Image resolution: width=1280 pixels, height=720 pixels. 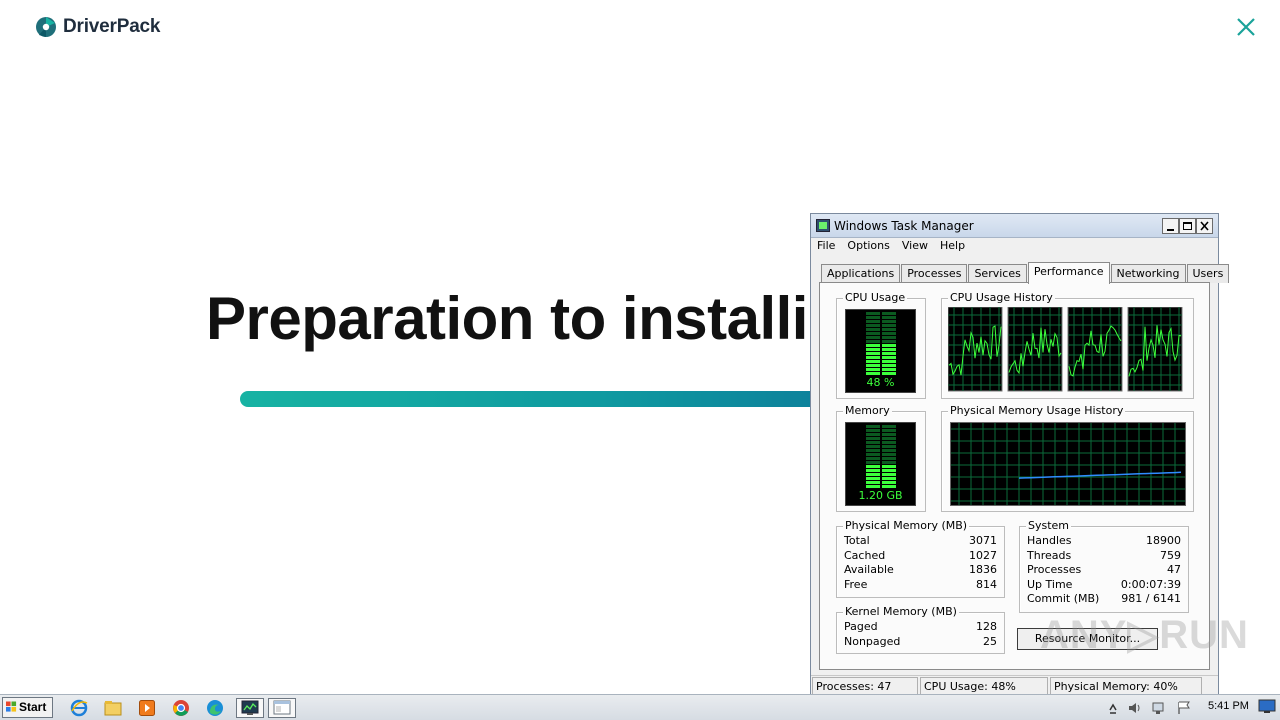 What do you see at coordinates (997, 273) in the screenshot?
I see `tab-services: Services` at bounding box center [997, 273].